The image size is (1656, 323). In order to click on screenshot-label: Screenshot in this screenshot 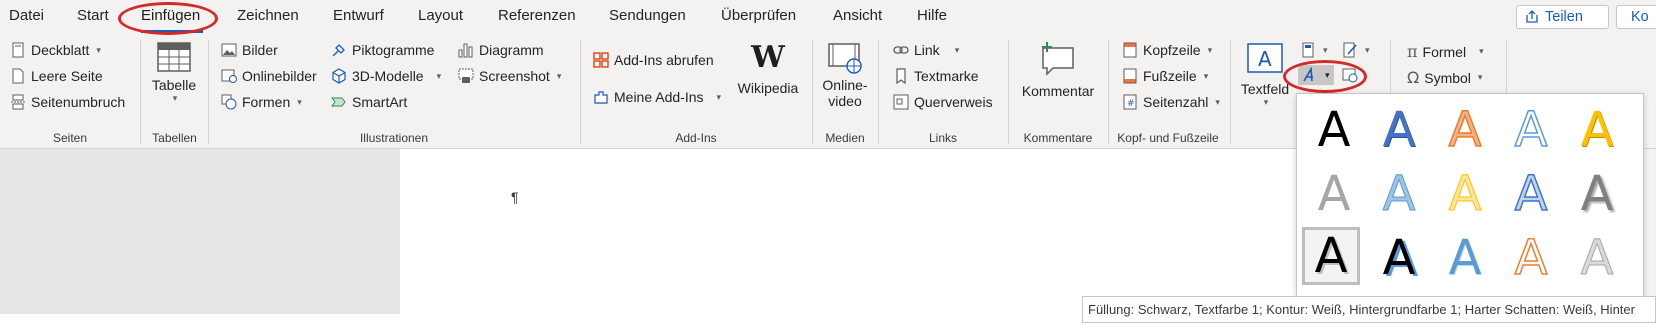, I will do `click(514, 76)`.